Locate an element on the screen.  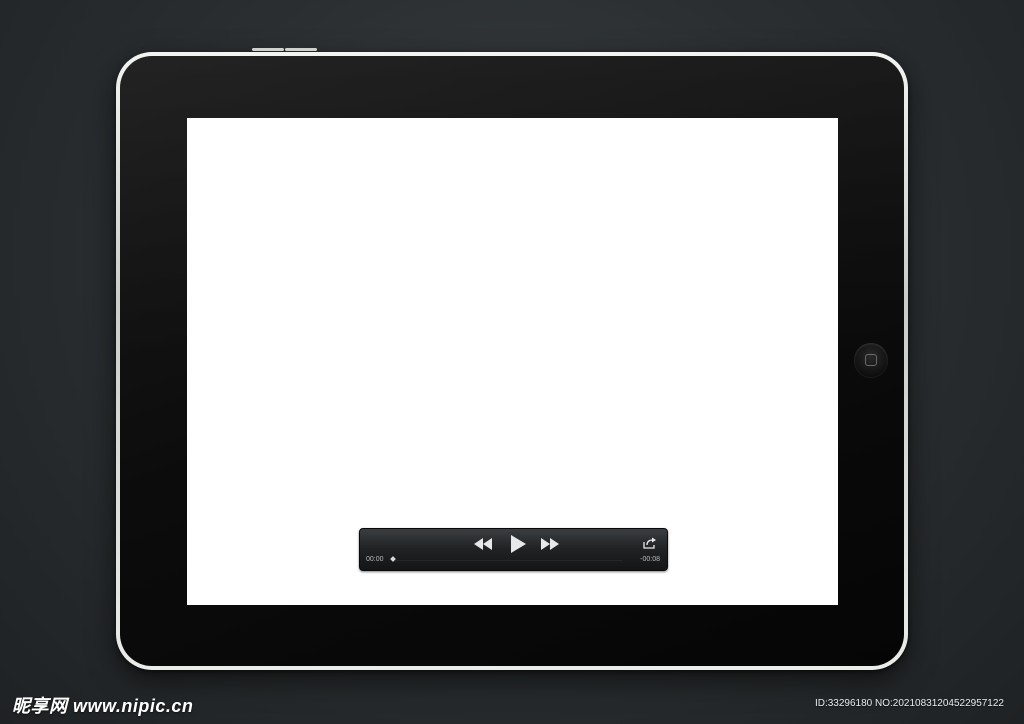
share-icon is located at coordinates (650, 543).